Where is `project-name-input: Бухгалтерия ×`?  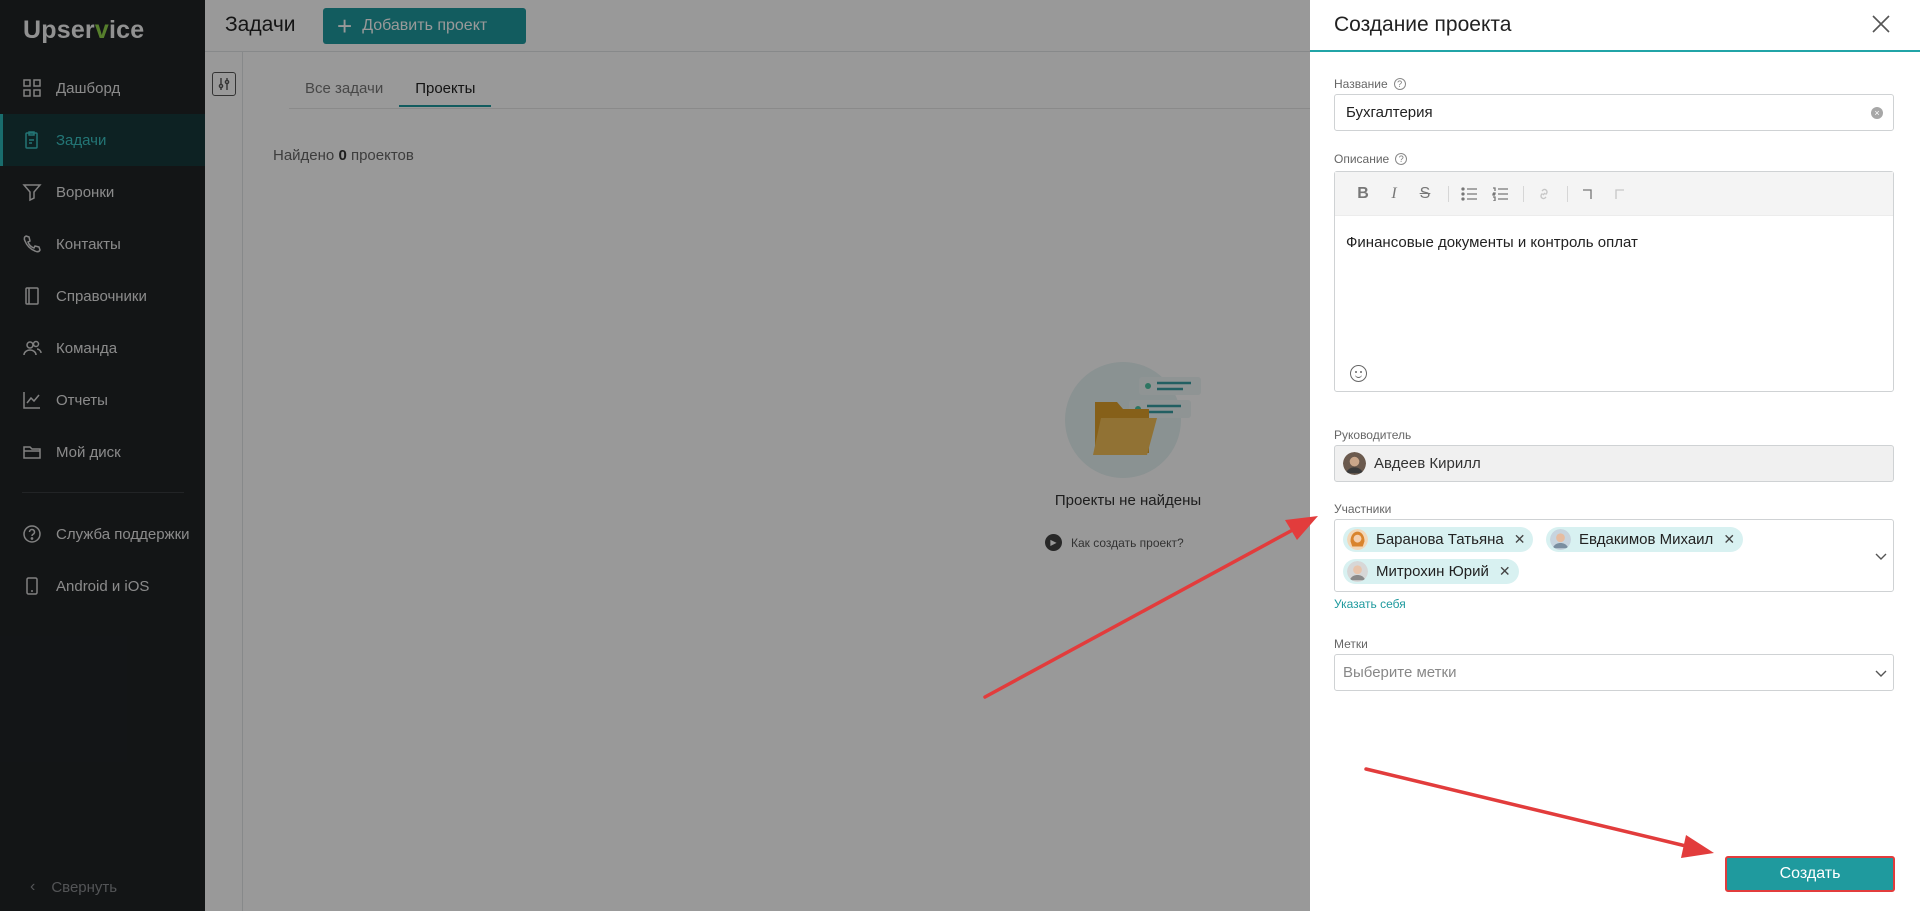
project-name-input: Бухгалтерия × is located at coordinates (1614, 112).